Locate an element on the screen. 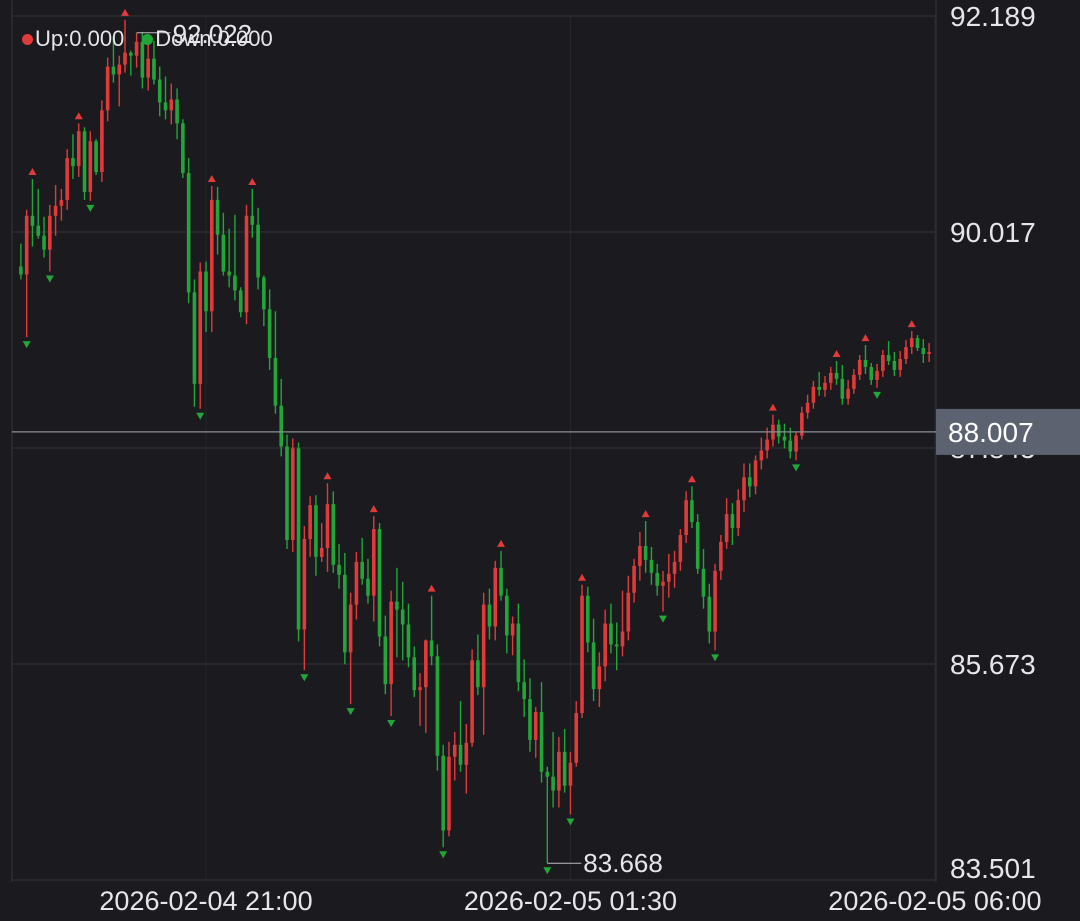  y-tick-label: 85.673 is located at coordinates (993, 664).